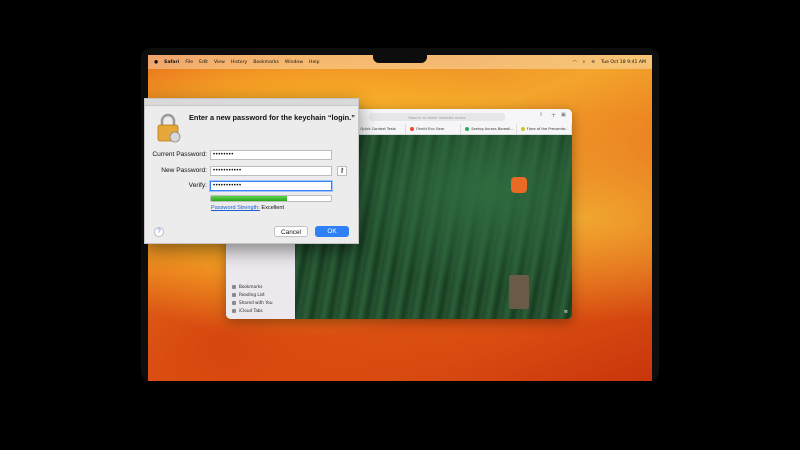 The height and width of the screenshot is (450, 800). What do you see at coordinates (184, 170) in the screenshot?
I see `new-password-label: New Password:` at bounding box center [184, 170].